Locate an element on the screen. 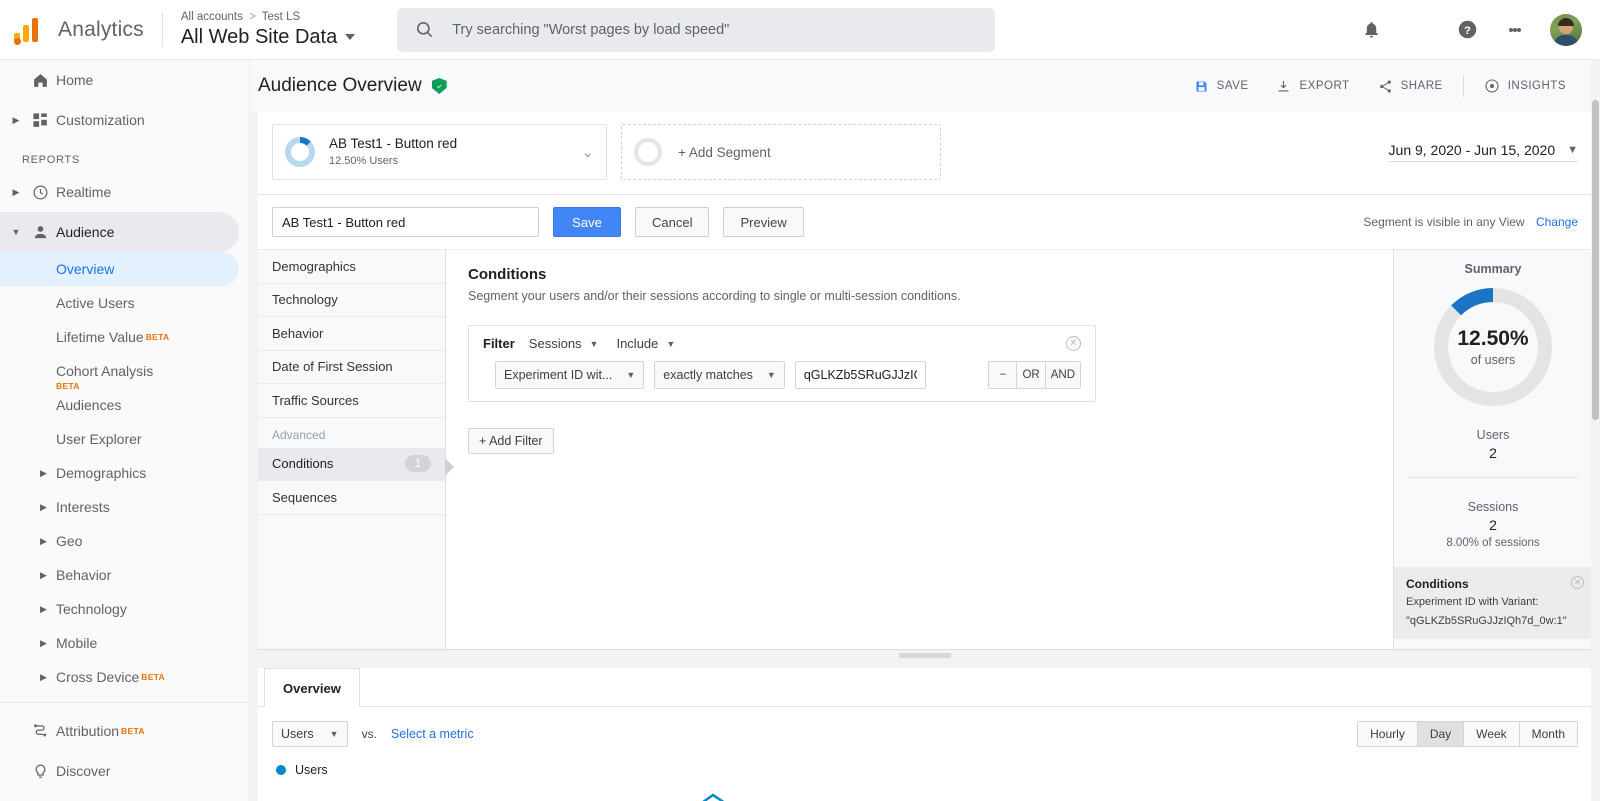  apps-grid-icon is located at coordinates (1419, 30).